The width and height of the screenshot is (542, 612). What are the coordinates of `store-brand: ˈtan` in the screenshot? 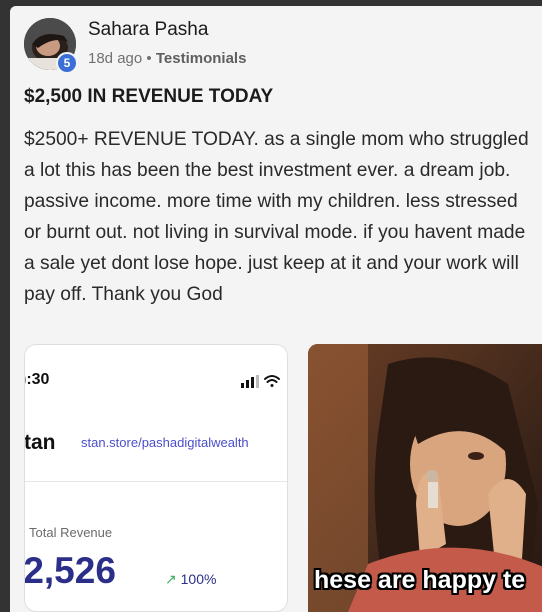 It's located at (40, 442).